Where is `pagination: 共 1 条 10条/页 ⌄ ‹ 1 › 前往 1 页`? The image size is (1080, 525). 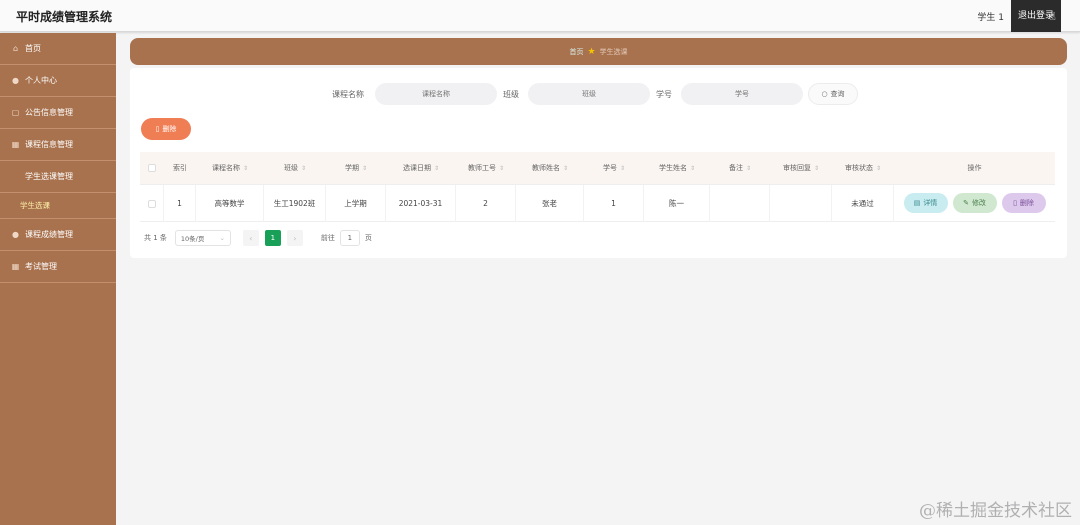 pagination: 共 1 条 10条/页 ⌄ ‹ 1 › 前往 1 页 is located at coordinates (258, 238).